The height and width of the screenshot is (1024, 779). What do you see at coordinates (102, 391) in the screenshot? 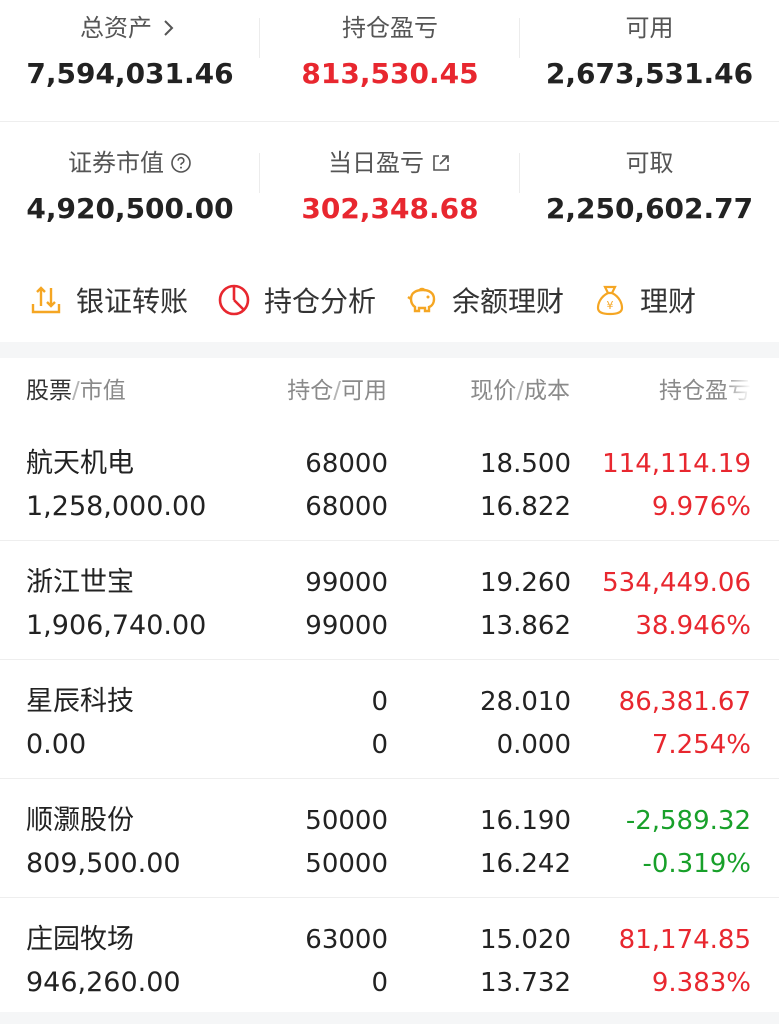
I see `header-market-value: 市值` at bounding box center [102, 391].